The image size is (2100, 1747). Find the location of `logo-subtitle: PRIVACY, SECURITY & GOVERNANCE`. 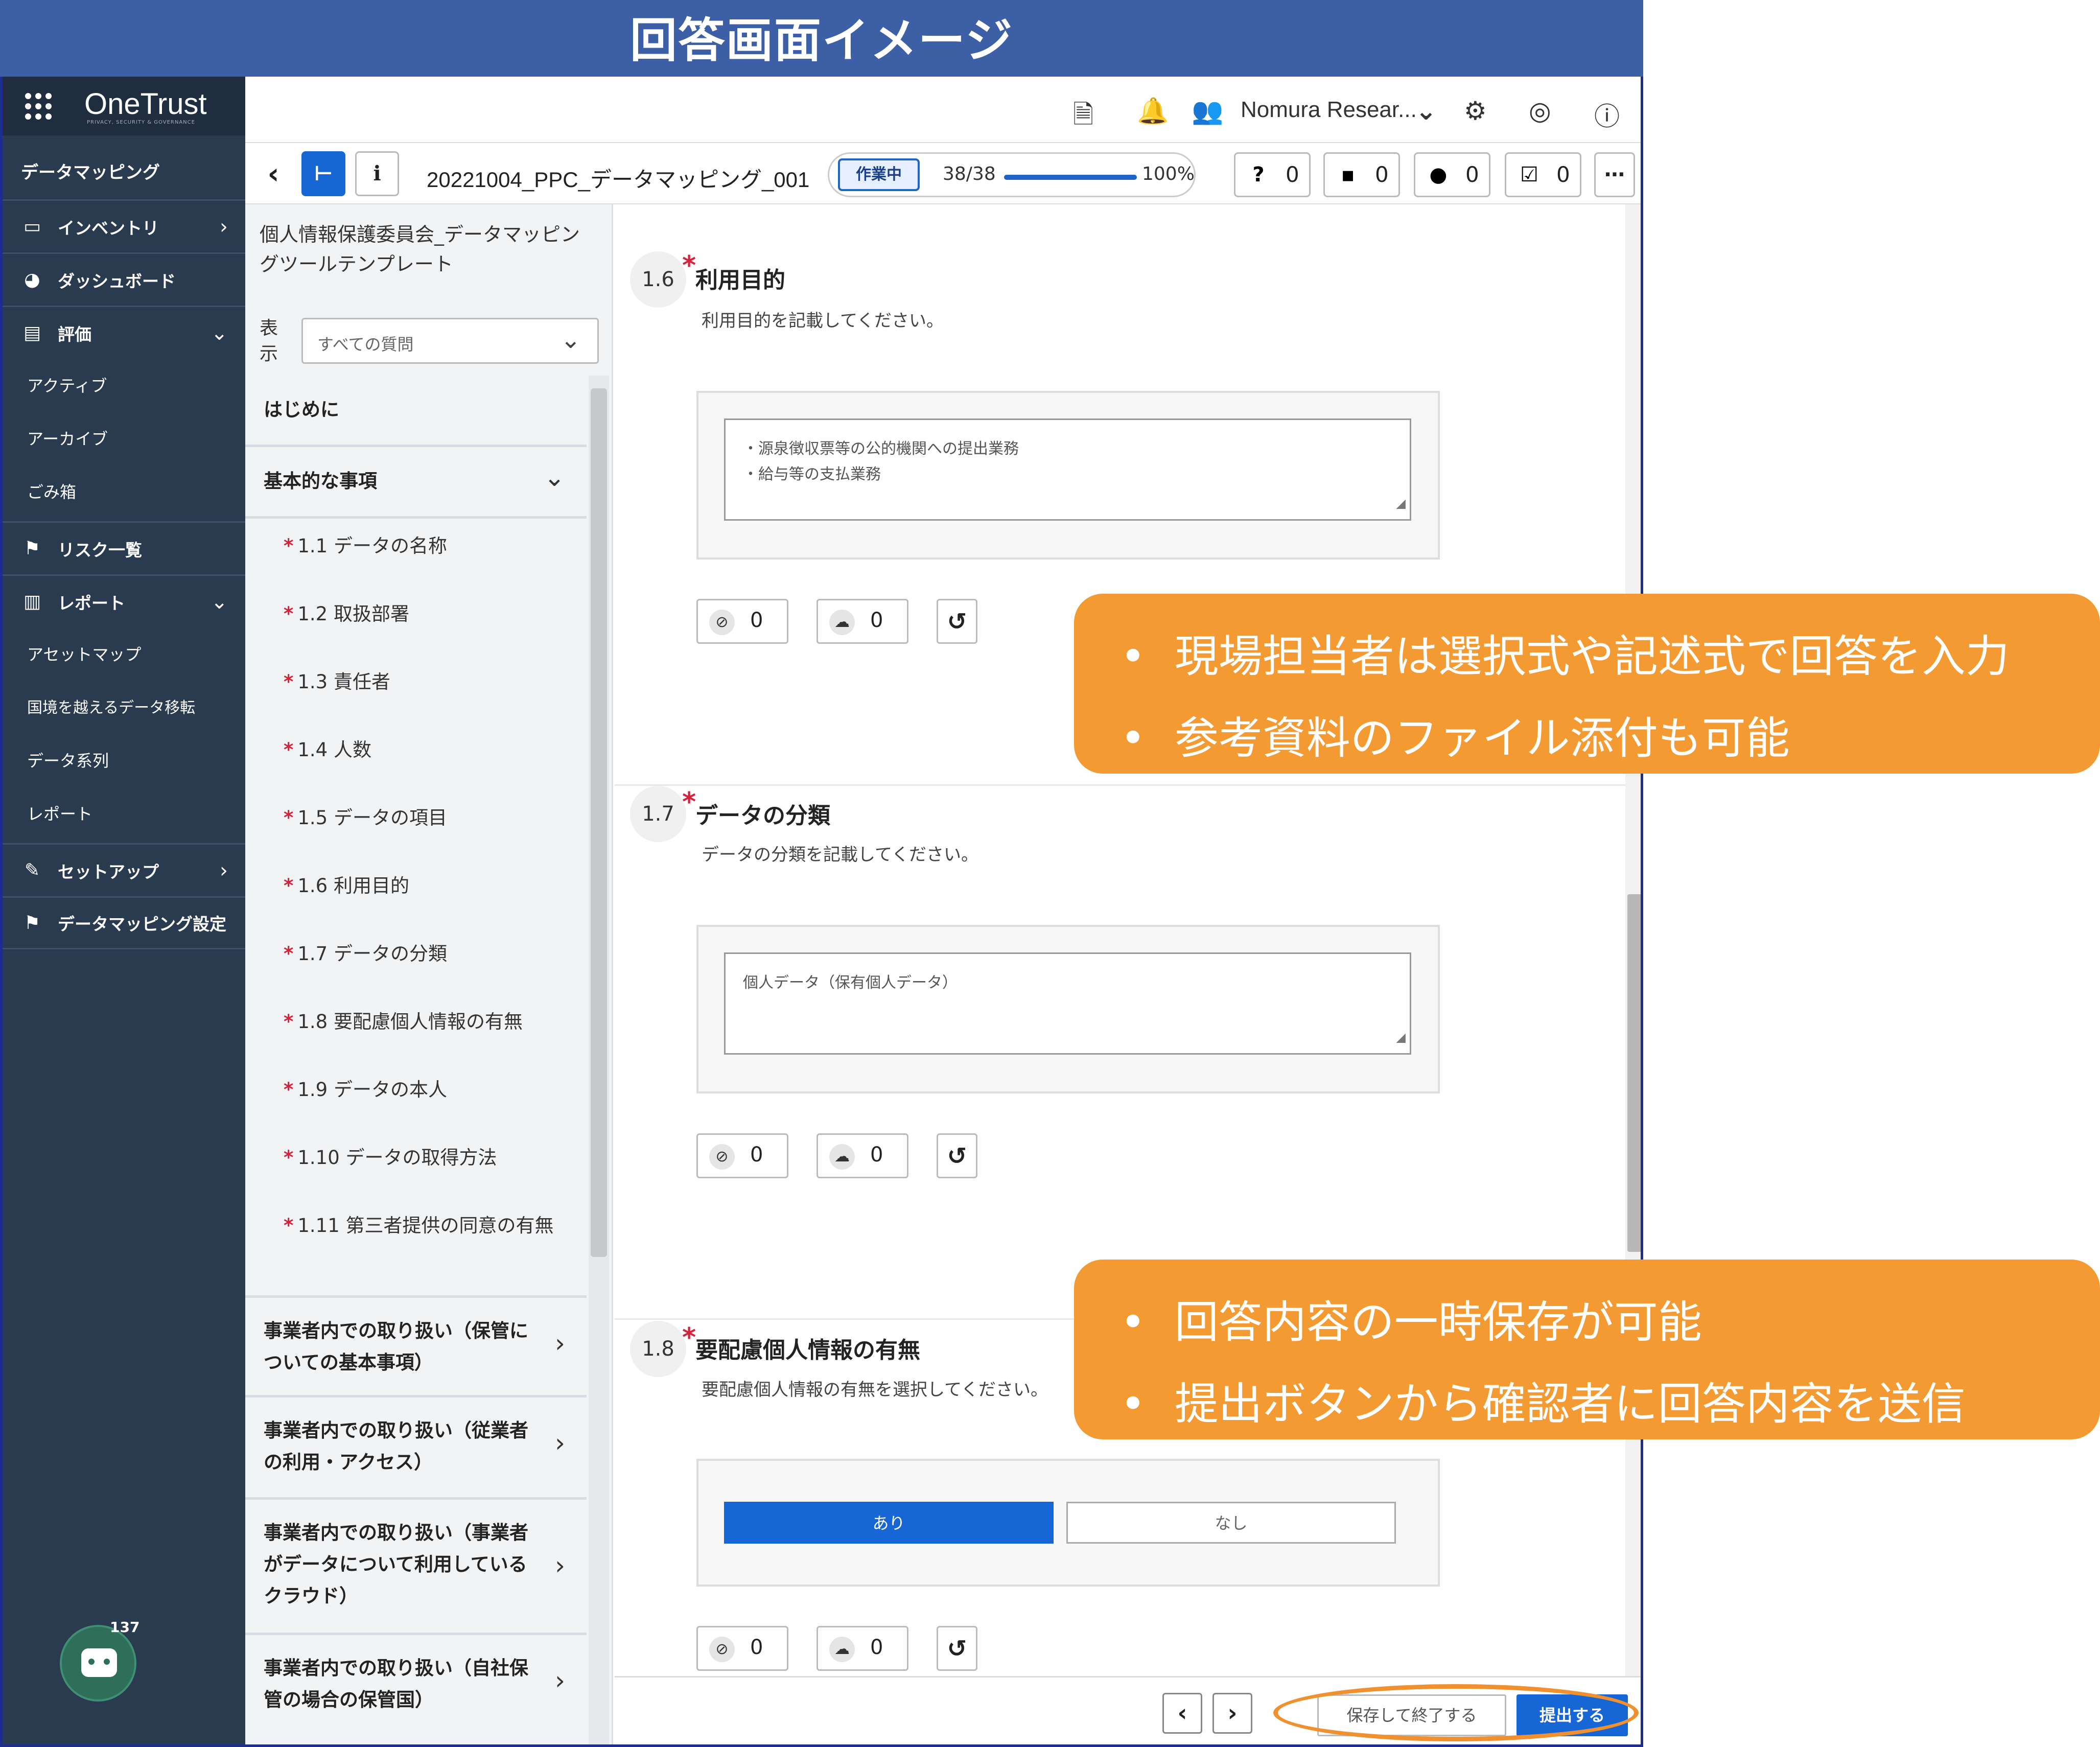

logo-subtitle: PRIVACY, SECURITY & GOVERNANCE is located at coordinates (141, 122).